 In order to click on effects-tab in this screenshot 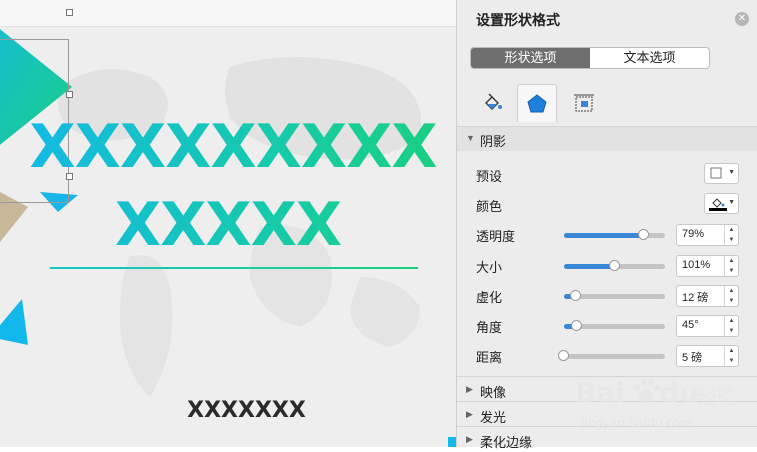, I will do `click(537, 103)`.